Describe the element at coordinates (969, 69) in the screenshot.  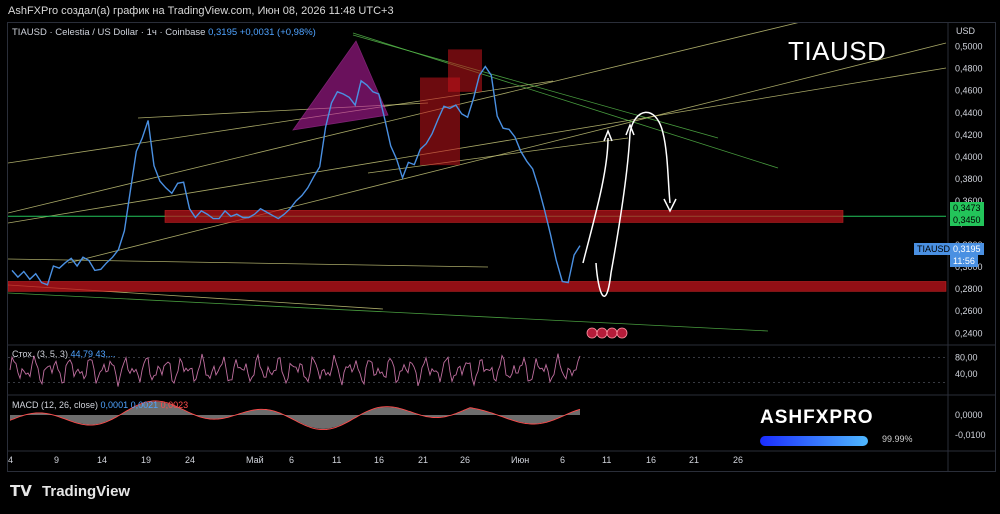
I see `price-tick-label: 0,4800` at that location.